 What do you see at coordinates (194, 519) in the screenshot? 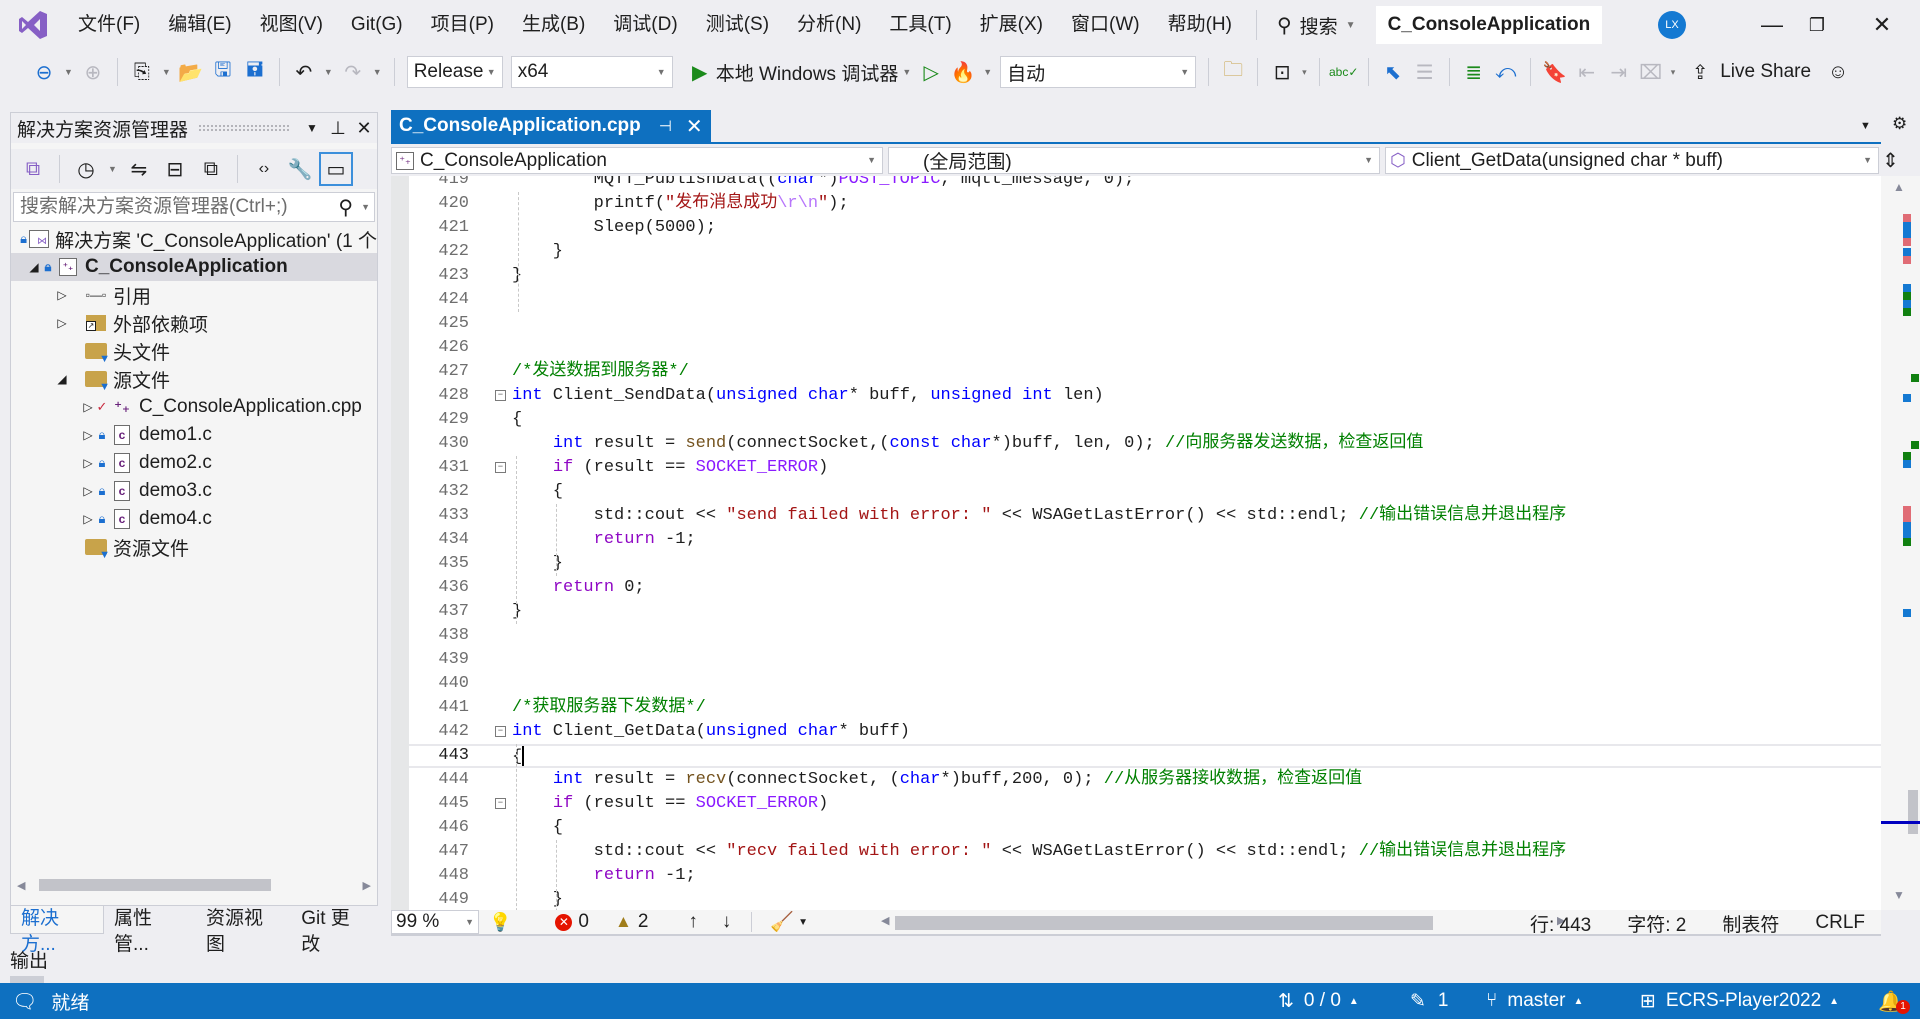
I see `tree-item: ▷ 🔒︎ c demo4.c` at bounding box center [194, 519].